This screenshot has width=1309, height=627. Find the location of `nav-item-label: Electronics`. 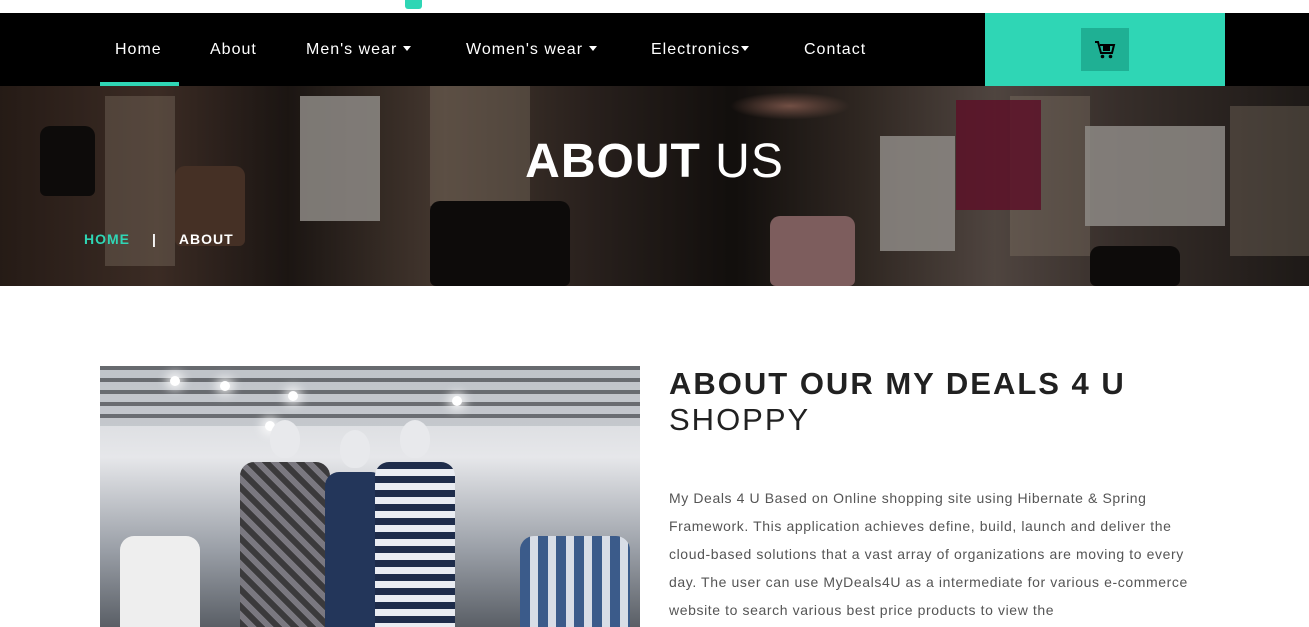

nav-item-label: Electronics is located at coordinates (696, 49).